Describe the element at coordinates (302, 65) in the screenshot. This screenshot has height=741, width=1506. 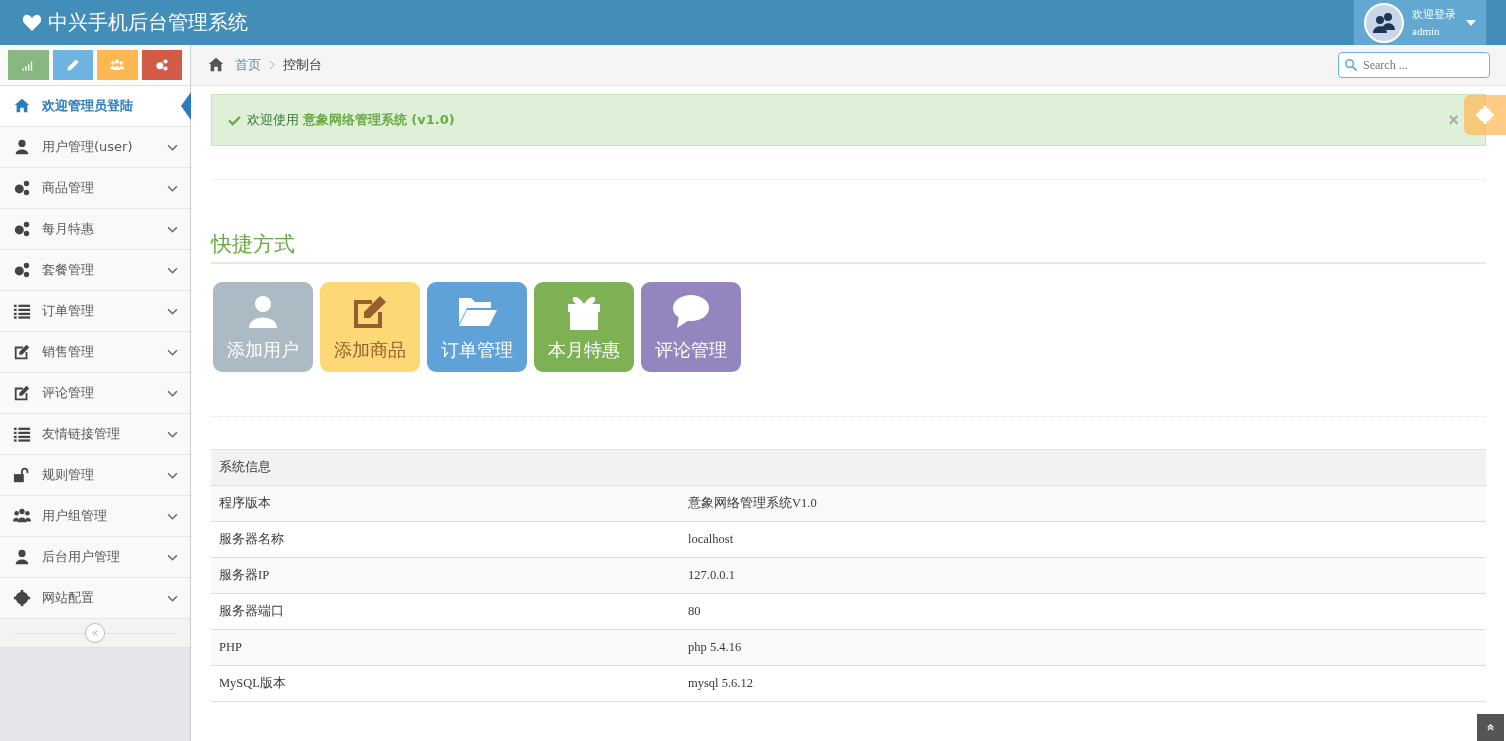
I see `breadcrumb-current: 控制台` at that location.